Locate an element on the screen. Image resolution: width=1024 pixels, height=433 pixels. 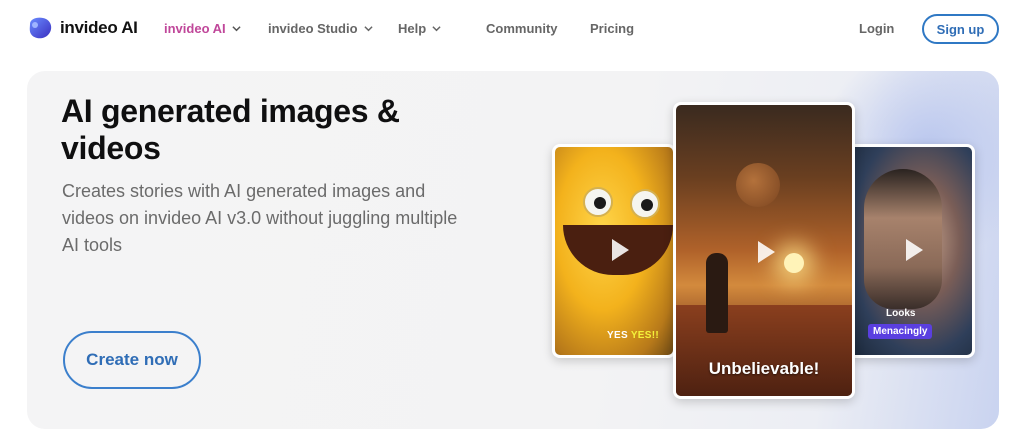
brand-name: invideo AI is located at coordinates (99, 27).